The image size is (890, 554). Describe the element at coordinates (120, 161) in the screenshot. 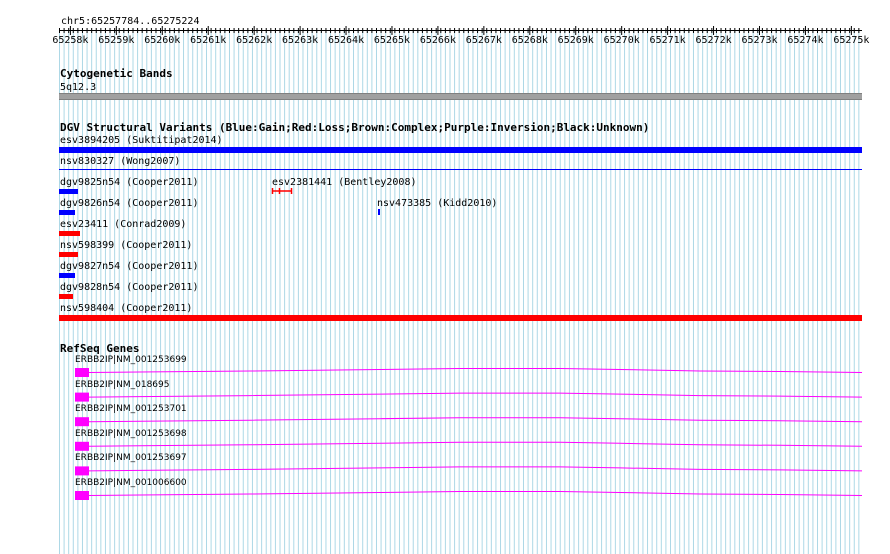

I see `variant-label: nsv830327 (Wong2007)` at that location.